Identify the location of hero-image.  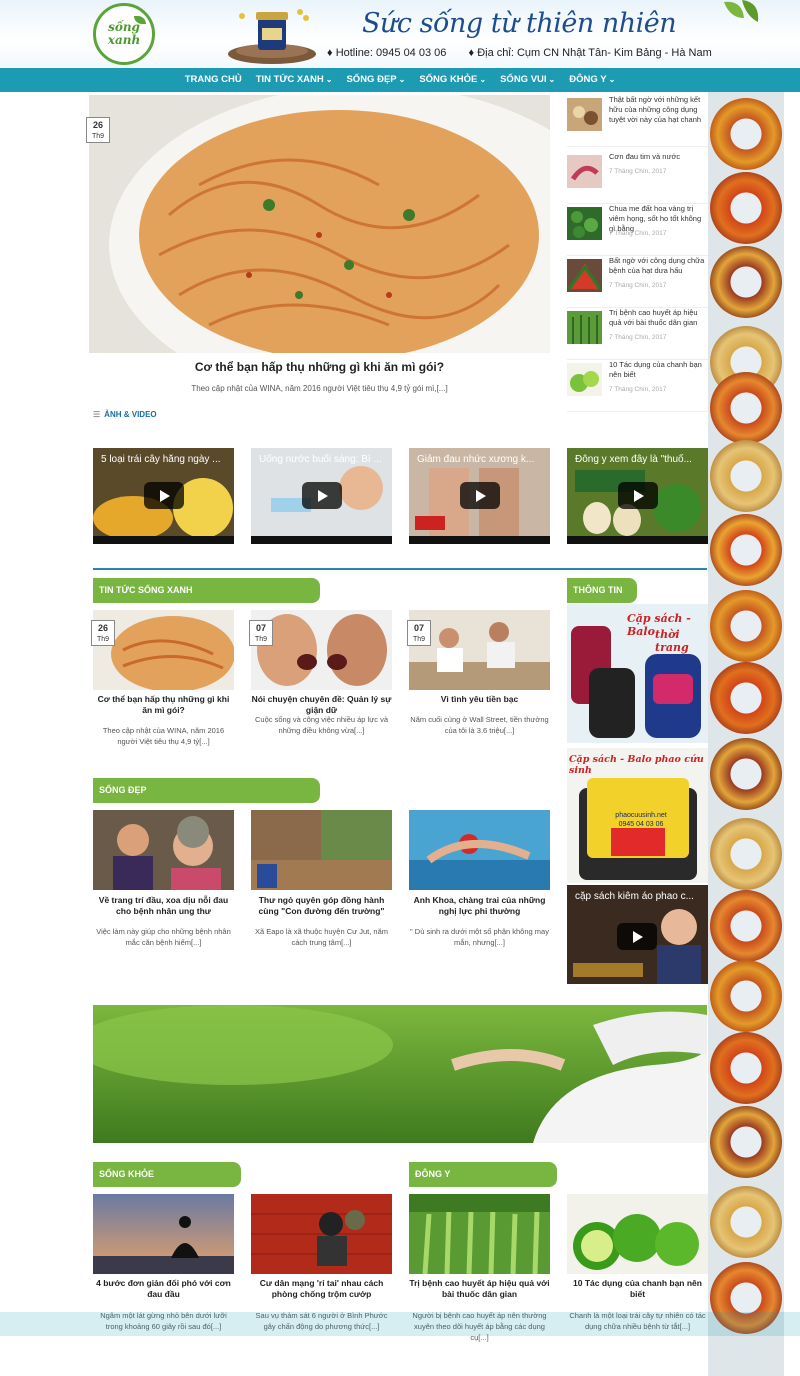
(319, 224).